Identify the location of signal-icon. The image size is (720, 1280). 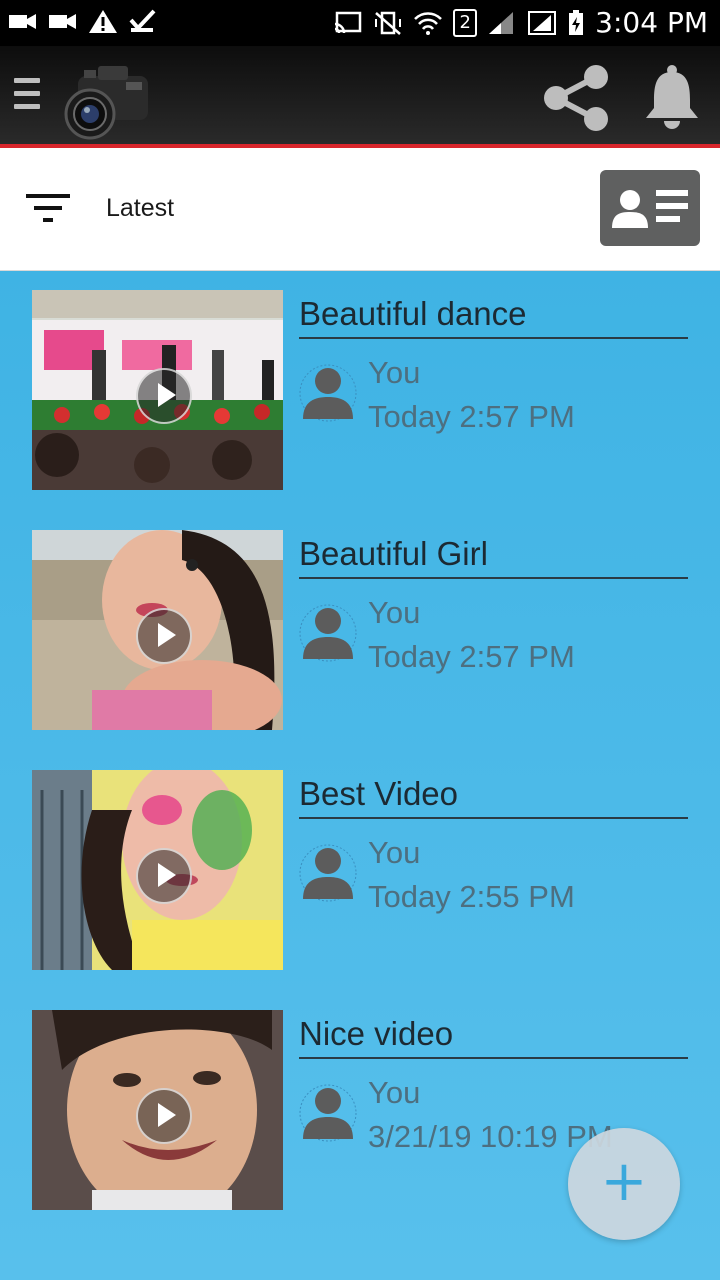
(501, 22).